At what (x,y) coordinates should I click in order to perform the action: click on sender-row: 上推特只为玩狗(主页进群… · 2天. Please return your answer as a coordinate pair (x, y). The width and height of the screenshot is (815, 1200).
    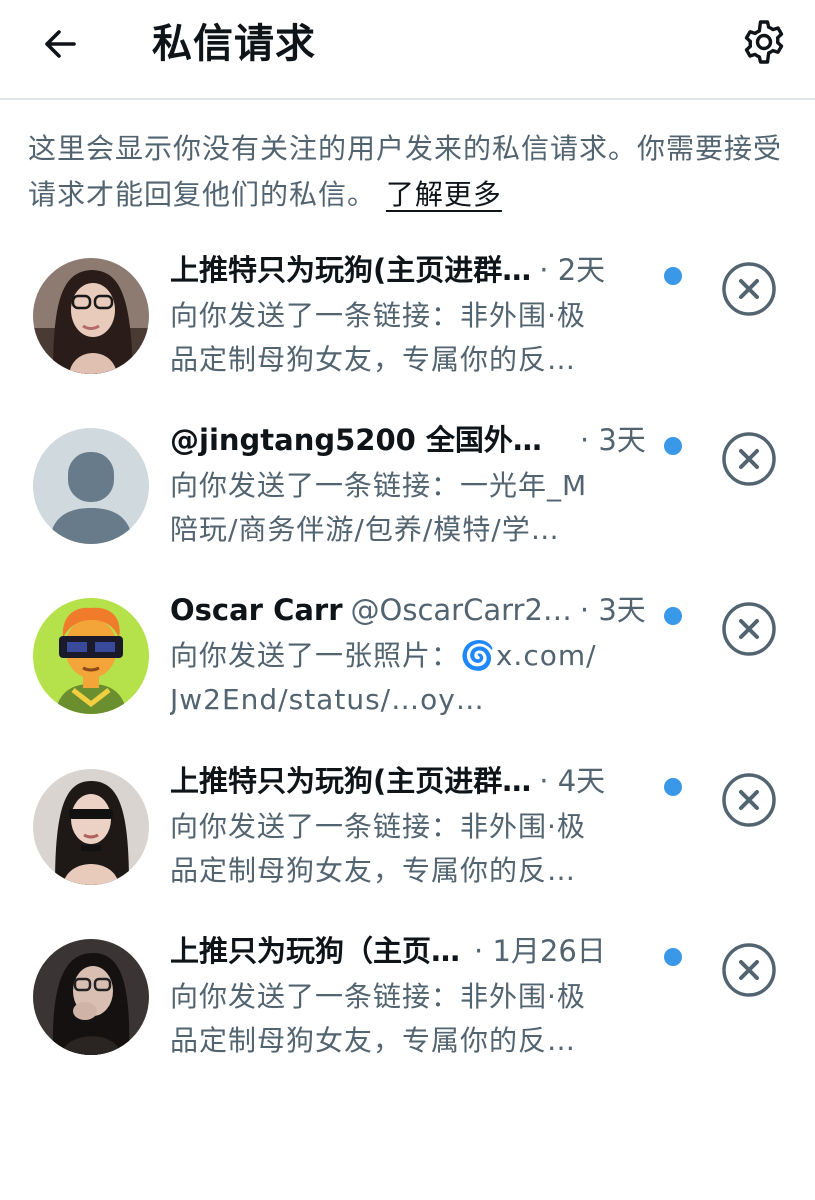
    Looking at the image, I should click on (430, 270).